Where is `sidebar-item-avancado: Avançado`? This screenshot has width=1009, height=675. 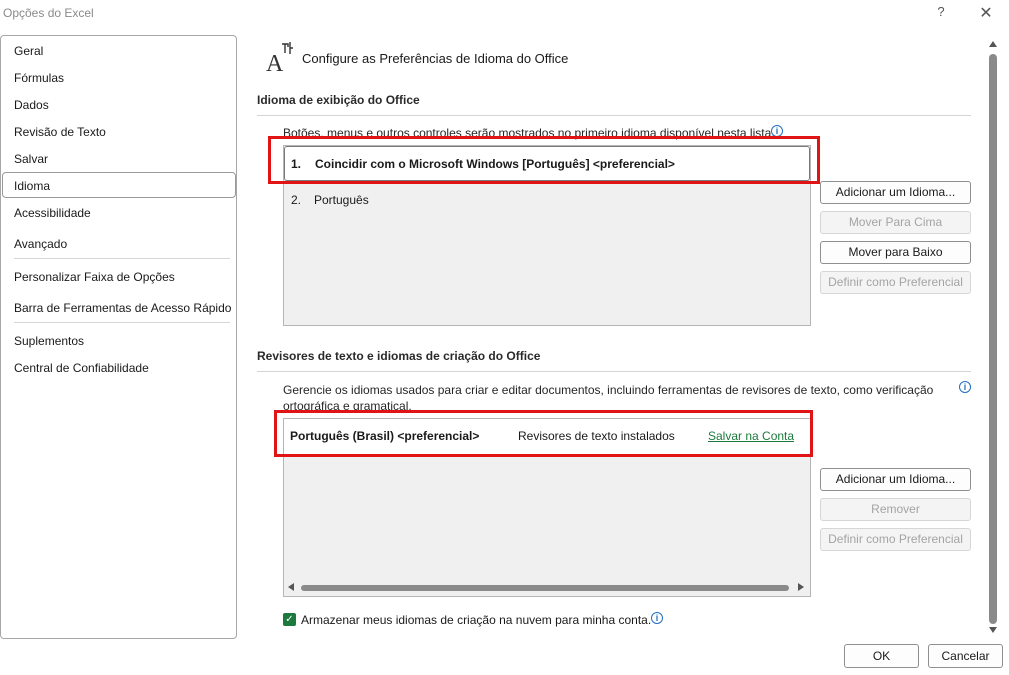
sidebar-item-avancado: Avançado is located at coordinates (40, 244).